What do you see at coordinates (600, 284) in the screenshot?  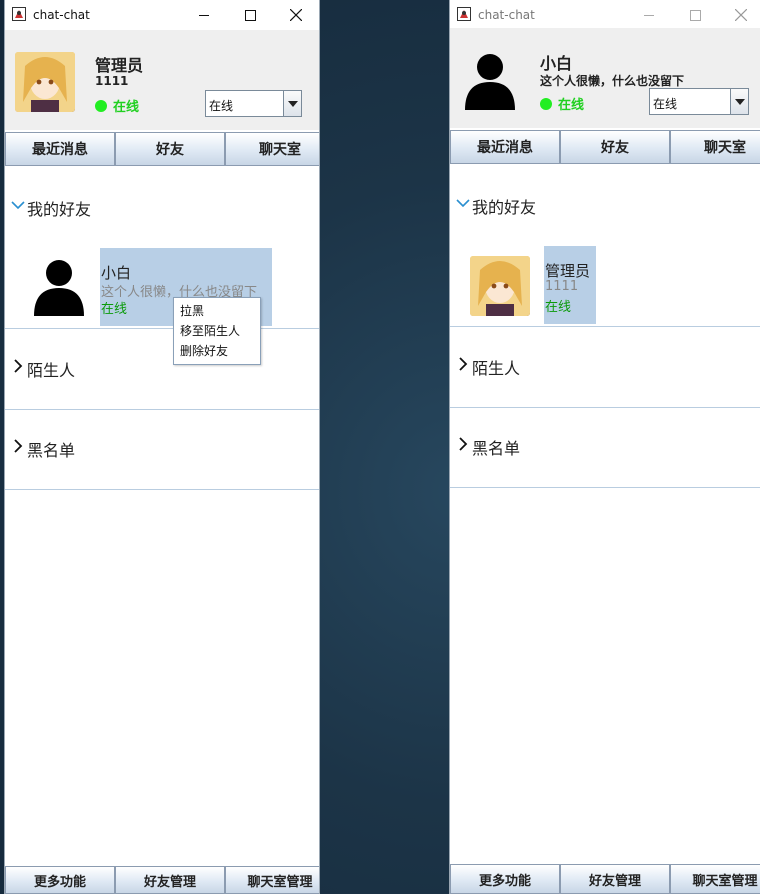 I see `friend-list-item: 管理员 1111 在线` at bounding box center [600, 284].